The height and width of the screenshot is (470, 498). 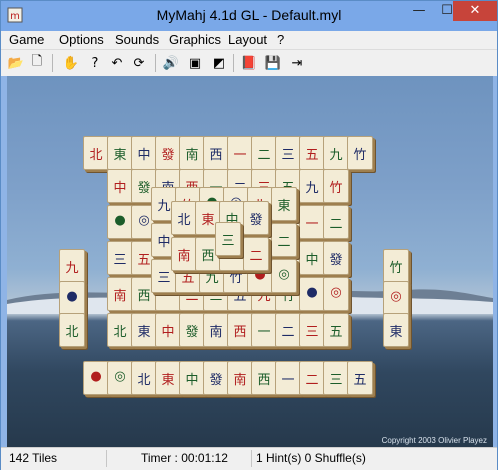 I want to click on tile-symbol: 一, so click(x=264, y=332).